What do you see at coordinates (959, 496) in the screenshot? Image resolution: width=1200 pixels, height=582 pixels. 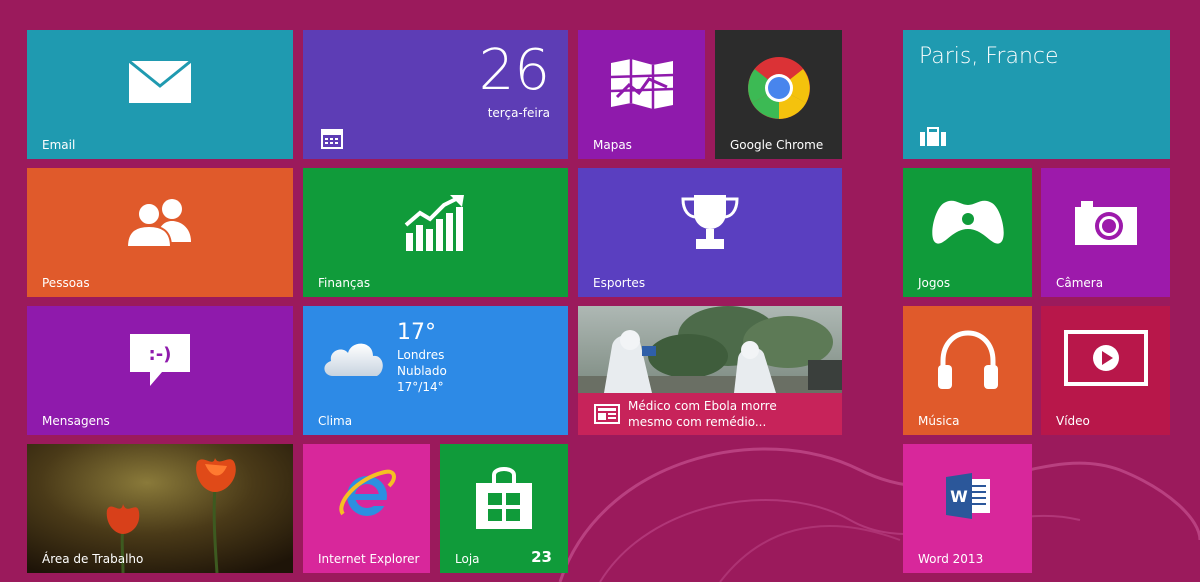 I see `svg-text: W` at bounding box center [959, 496].